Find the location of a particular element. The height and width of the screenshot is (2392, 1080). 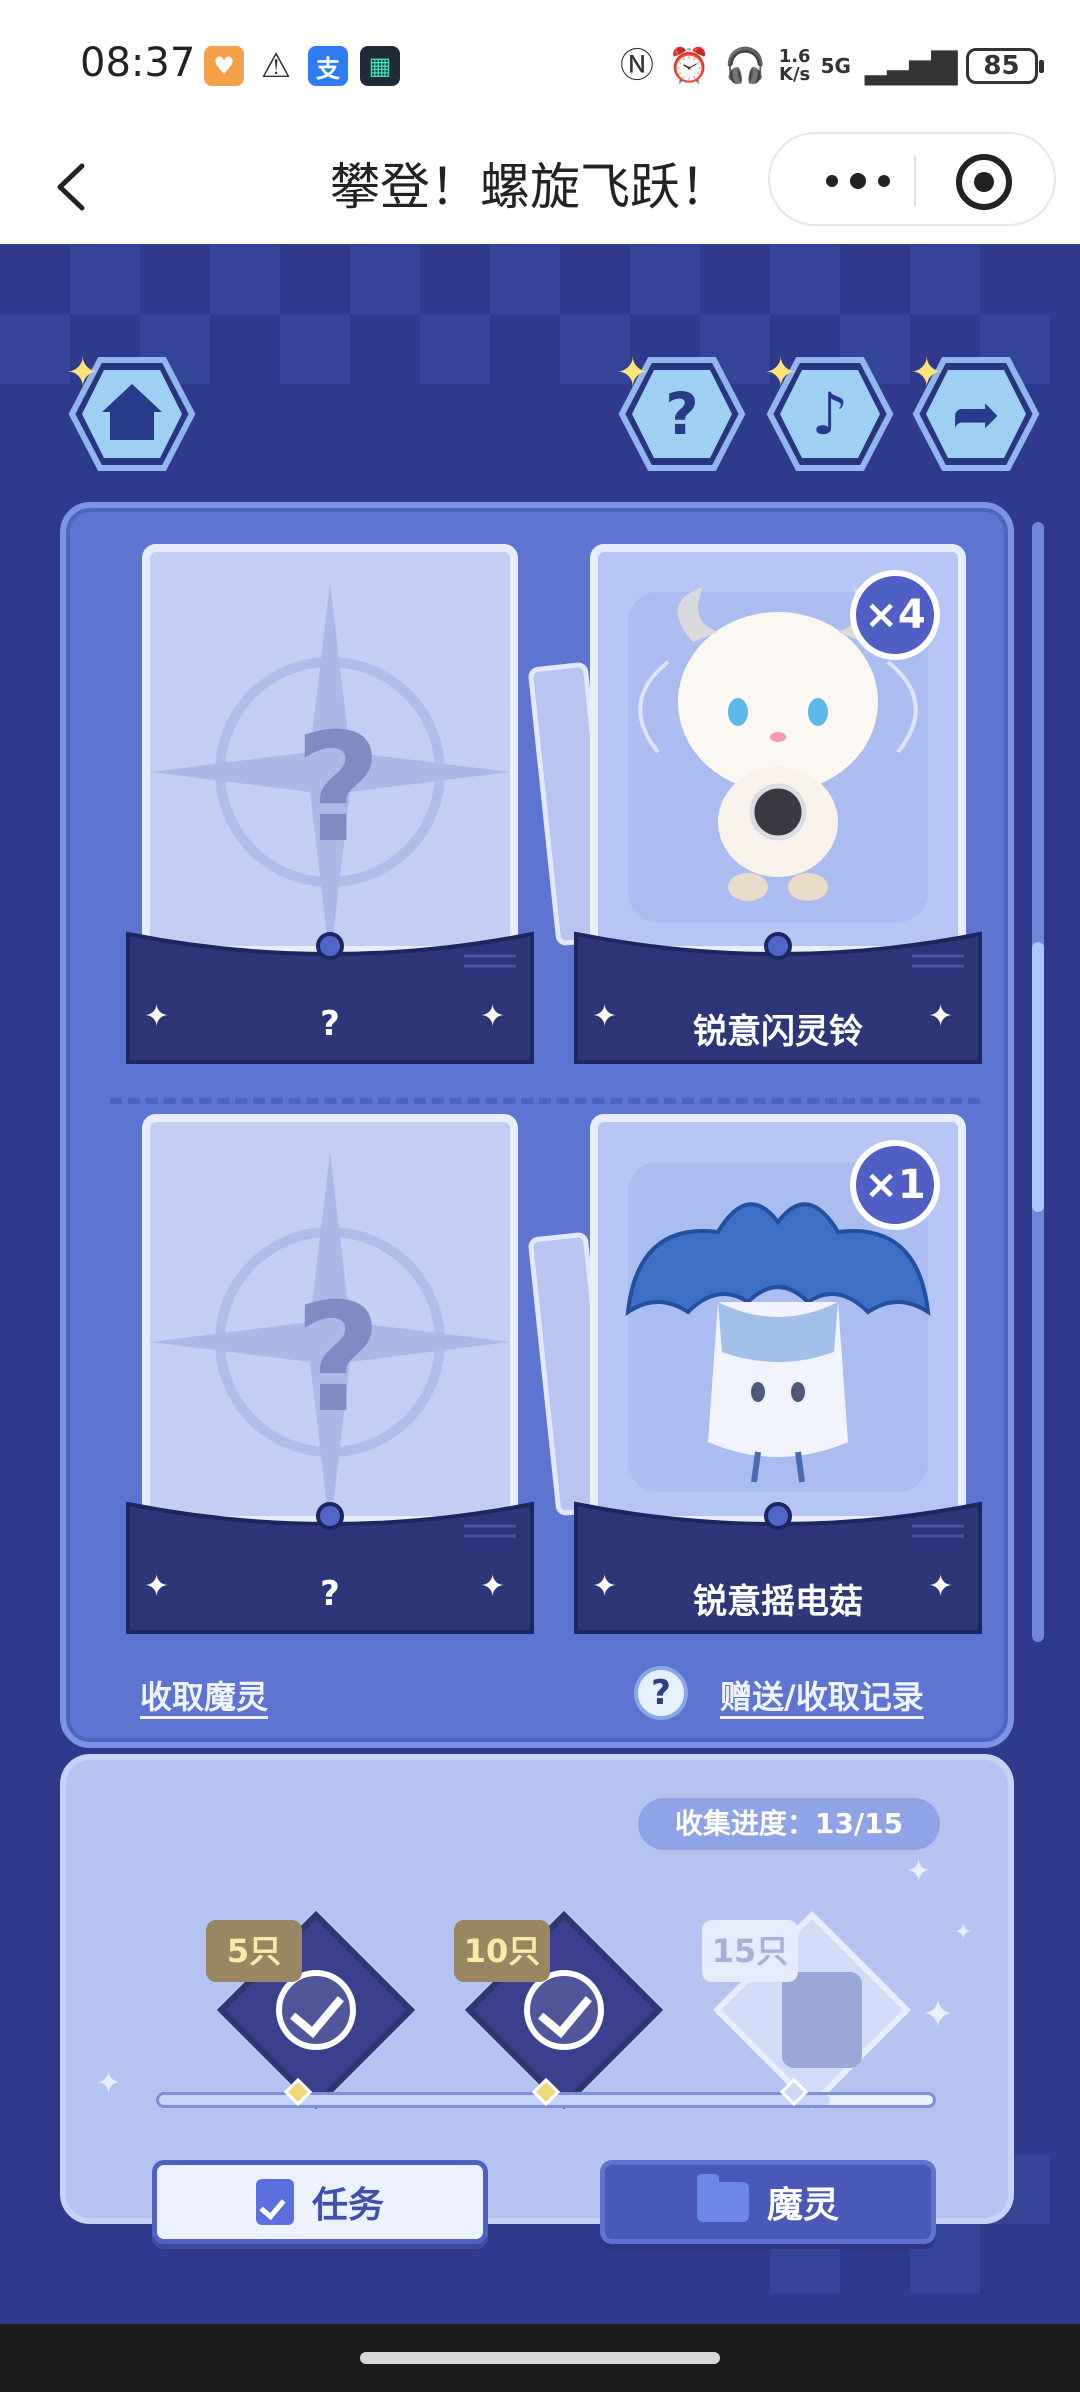

signal-icon: ▂▃▅▇ is located at coordinates (911, 66).